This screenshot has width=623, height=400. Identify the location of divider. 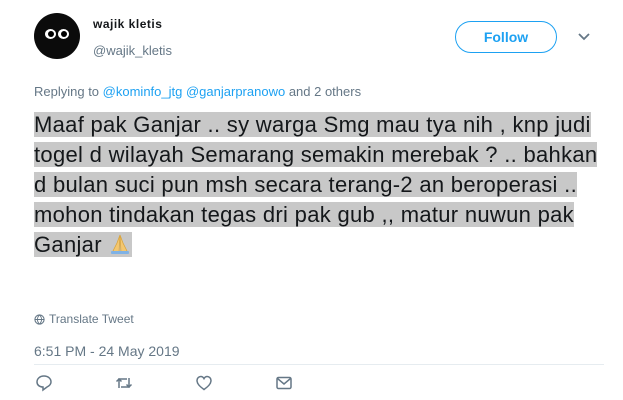
(319, 364).